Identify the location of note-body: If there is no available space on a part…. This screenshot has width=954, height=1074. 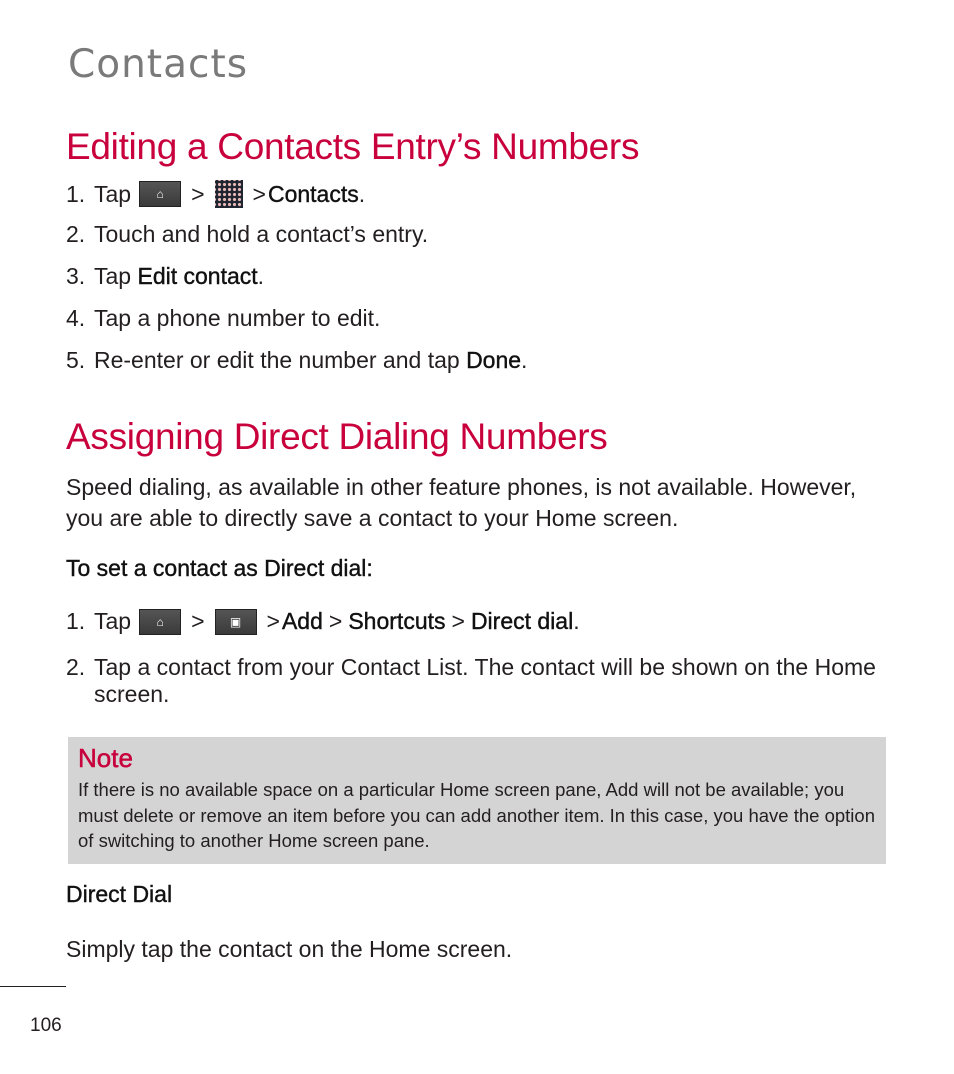
(476, 815).